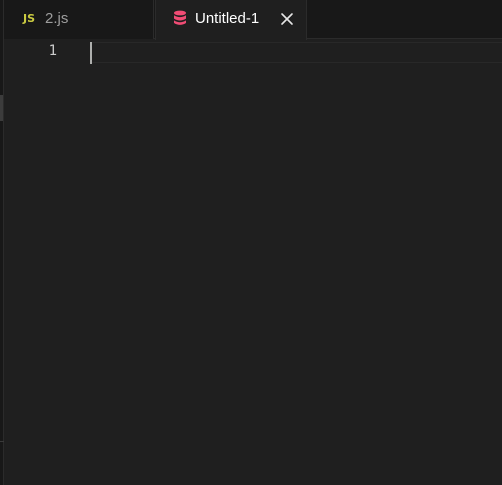 The width and height of the screenshot is (502, 485). Describe the element at coordinates (287, 19) in the screenshot. I see `close-icon` at that location.